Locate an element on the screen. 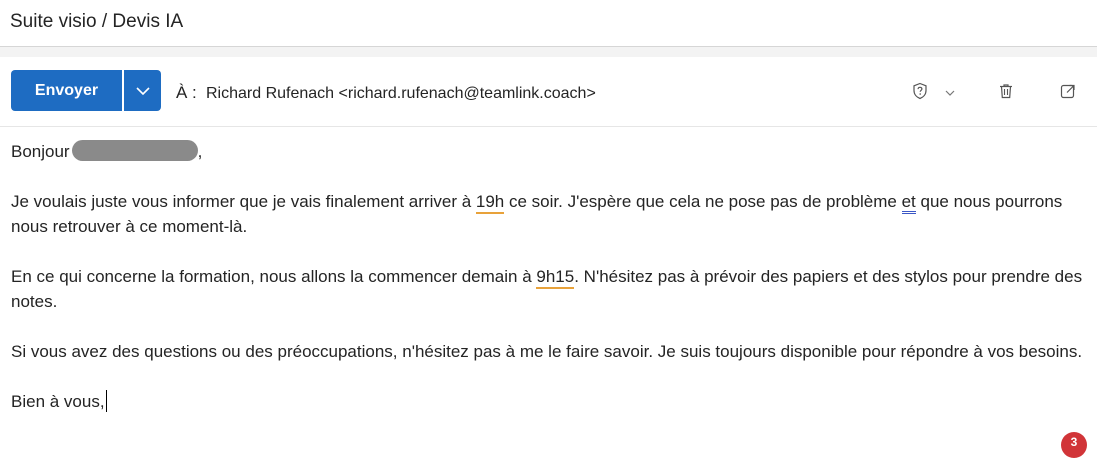 The width and height of the screenshot is (1097, 458). shield-question-icon is located at coordinates (920, 91).